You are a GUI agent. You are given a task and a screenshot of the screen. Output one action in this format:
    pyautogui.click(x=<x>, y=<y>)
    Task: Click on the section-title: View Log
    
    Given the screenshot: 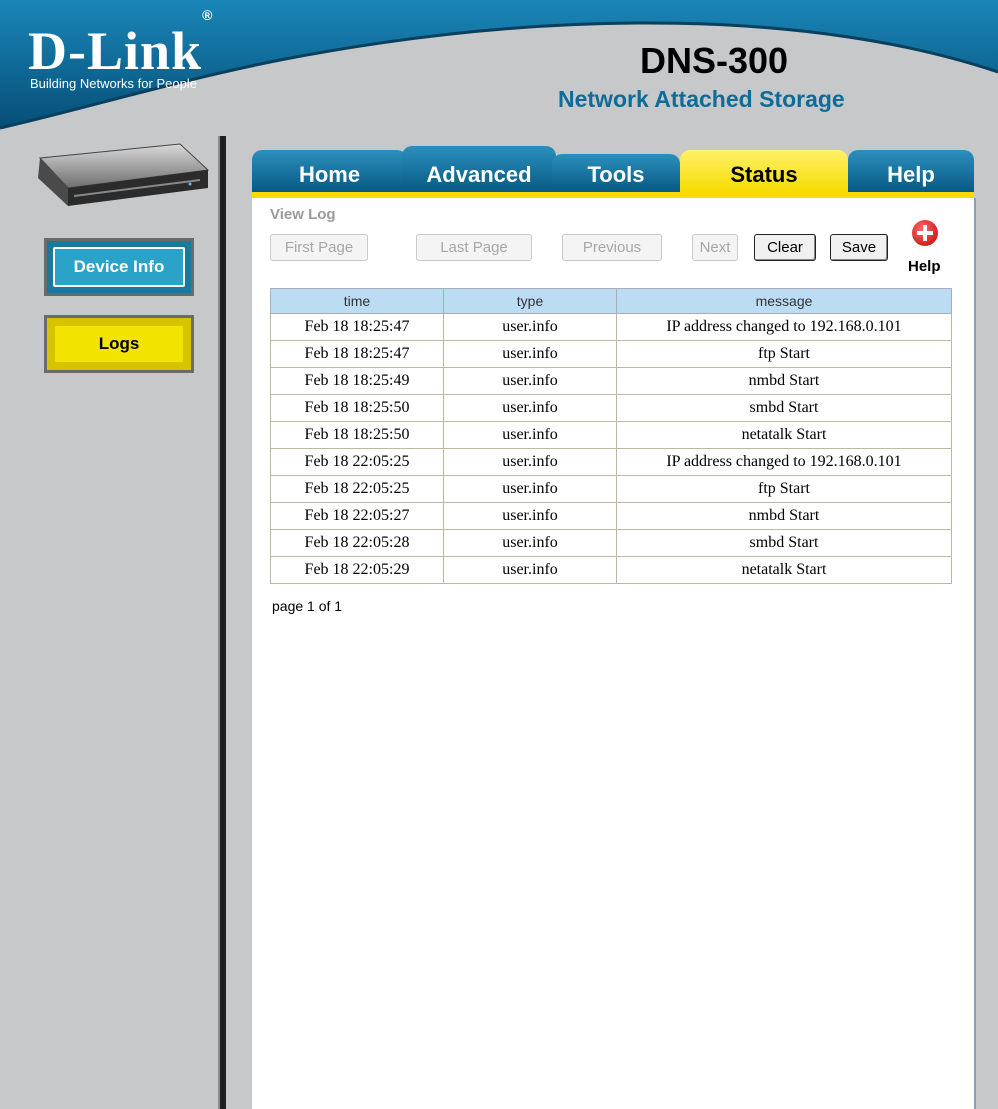 What is the action you would take?
    pyautogui.click(x=303, y=214)
    